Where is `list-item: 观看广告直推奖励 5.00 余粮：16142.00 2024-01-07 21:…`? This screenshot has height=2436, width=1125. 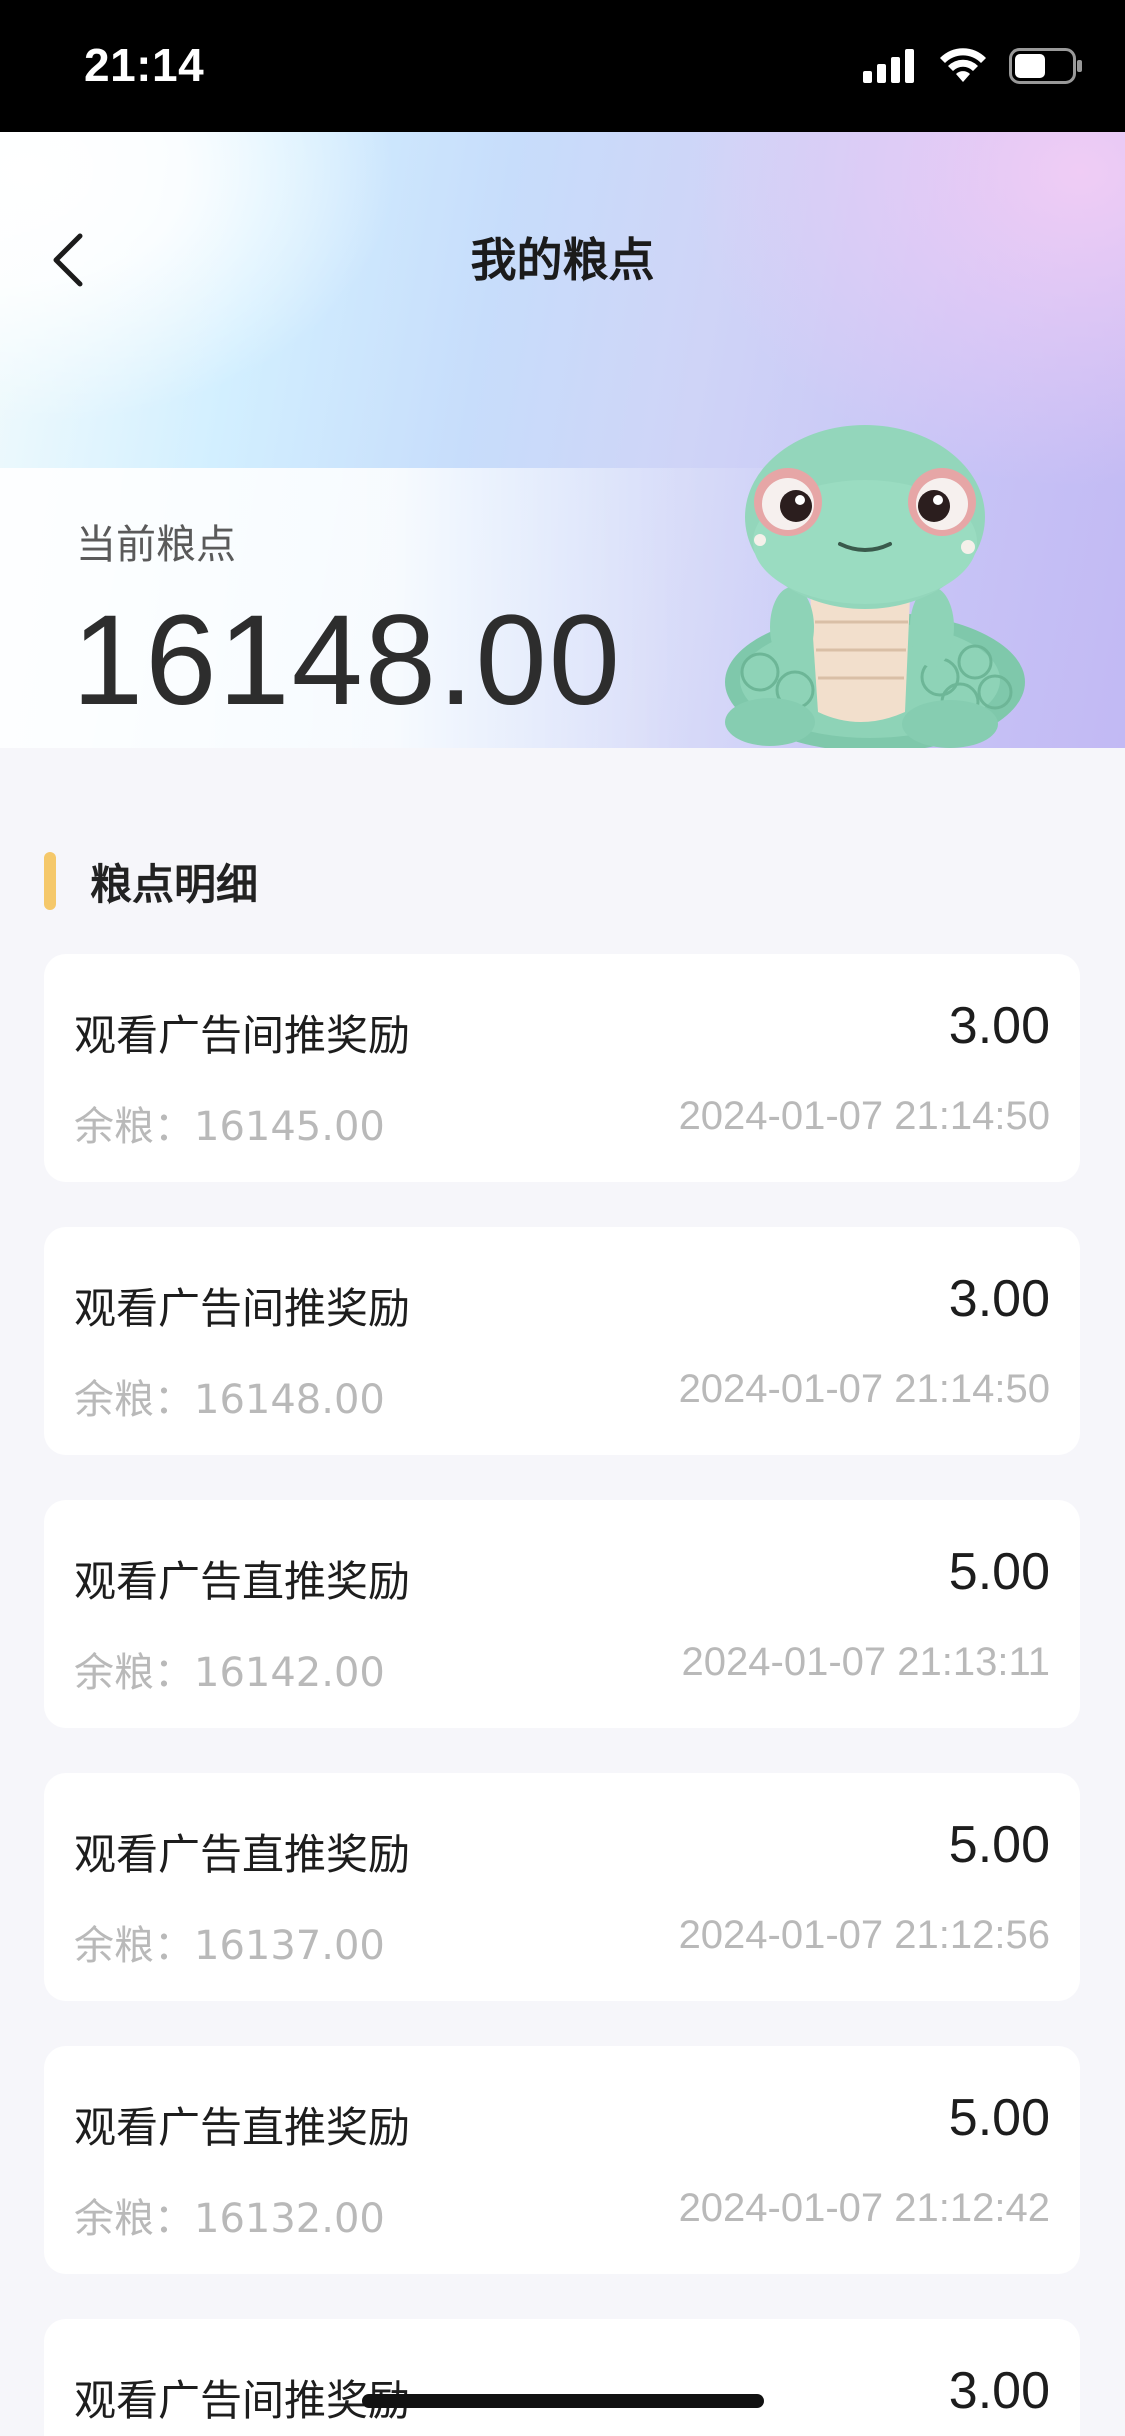
list-item: 观看广告直推奖励 5.00 余粮：16142.00 2024-01-07 21:… is located at coordinates (562, 1614).